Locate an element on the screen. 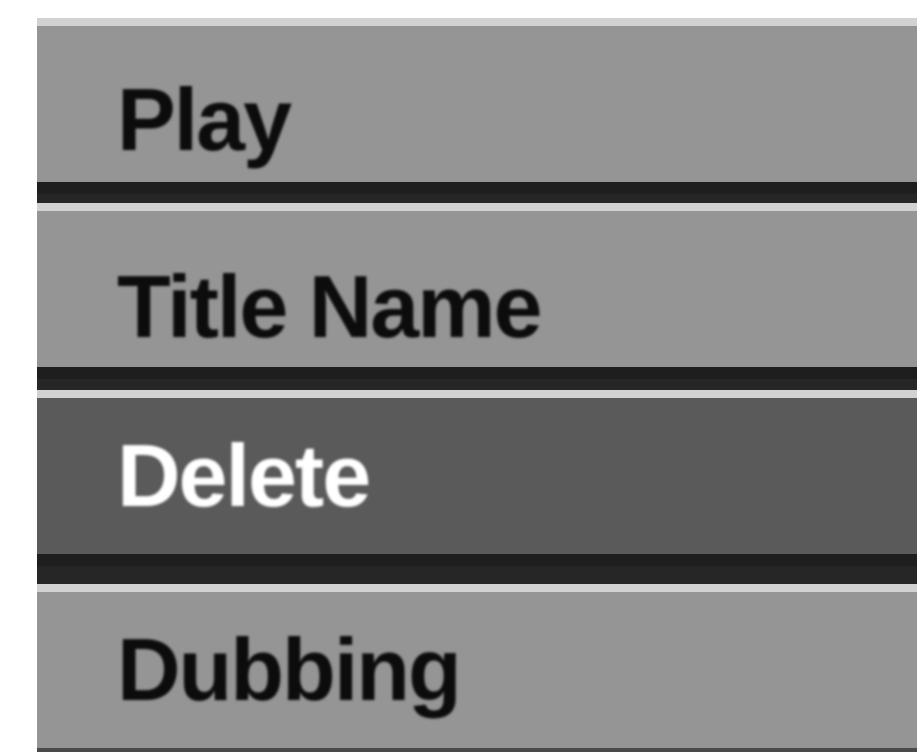 The width and height of the screenshot is (917, 752). menu-item-label: Play is located at coordinates (204, 119).